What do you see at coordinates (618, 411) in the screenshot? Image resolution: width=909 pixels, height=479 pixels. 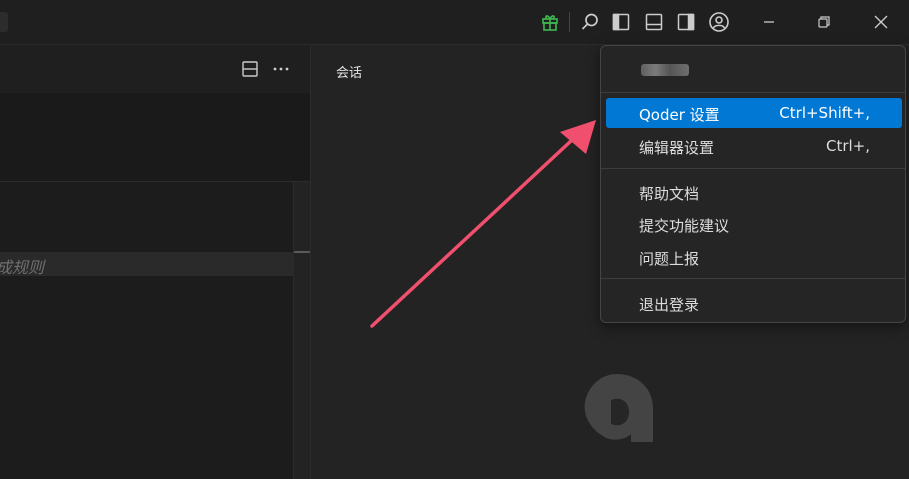 I see `qoder-logo-icon` at bounding box center [618, 411].